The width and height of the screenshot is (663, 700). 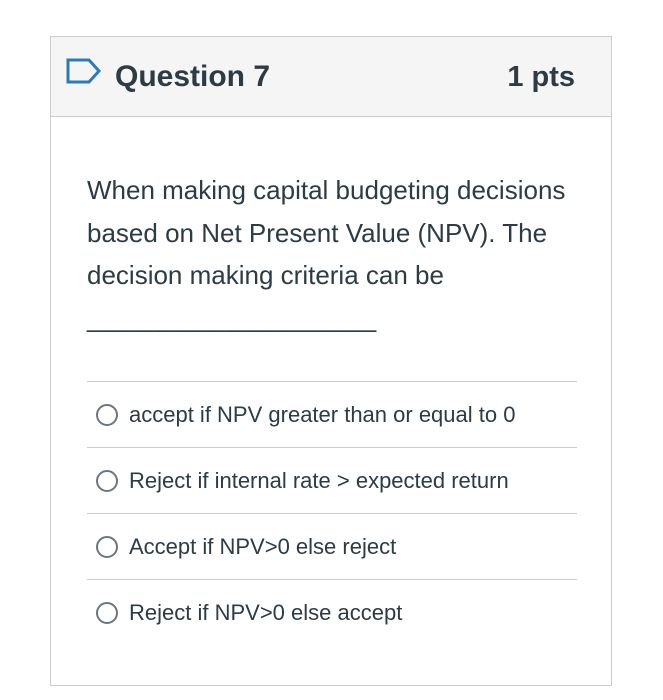 I want to click on answer-option: Reject if NPV>0 else accept, so click(x=332, y=612).